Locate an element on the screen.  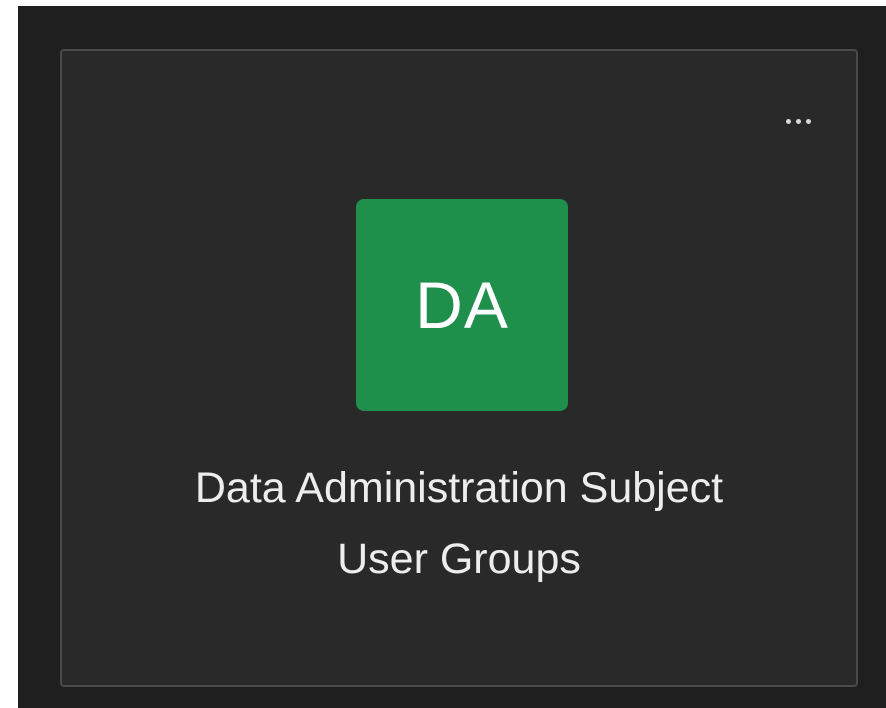
team-name-line-1: Data Administration Subject is located at coordinates (459, 488).